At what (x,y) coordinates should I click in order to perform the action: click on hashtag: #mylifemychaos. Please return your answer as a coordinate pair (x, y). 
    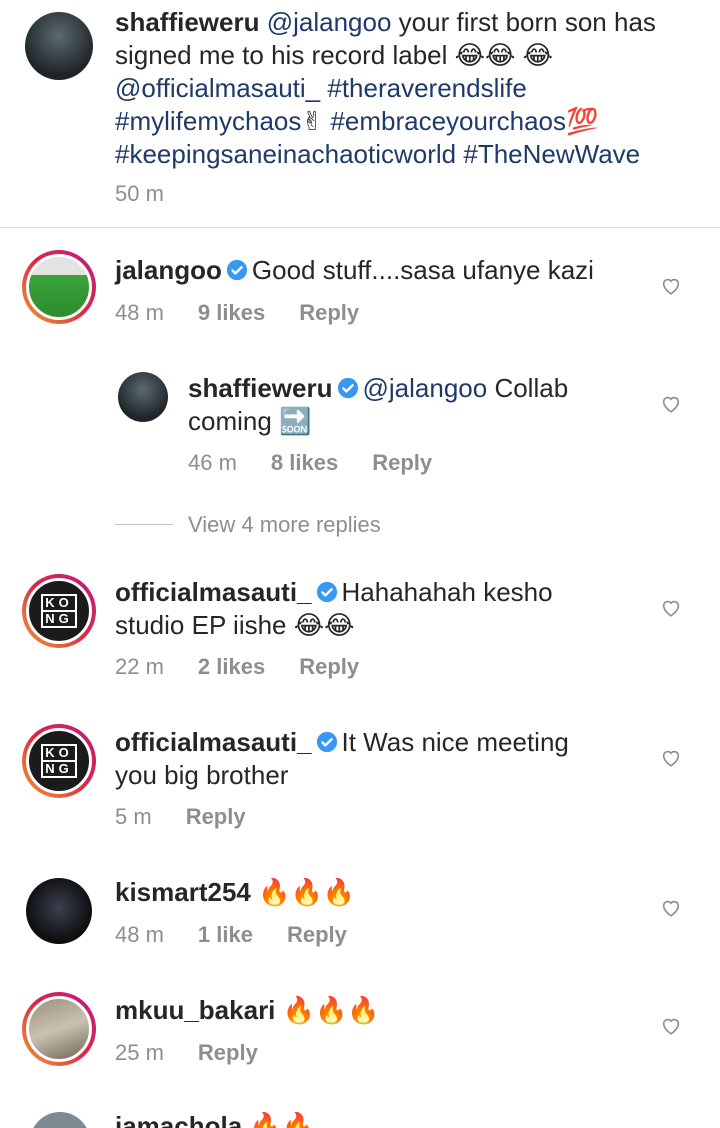
    Looking at the image, I should click on (208, 121).